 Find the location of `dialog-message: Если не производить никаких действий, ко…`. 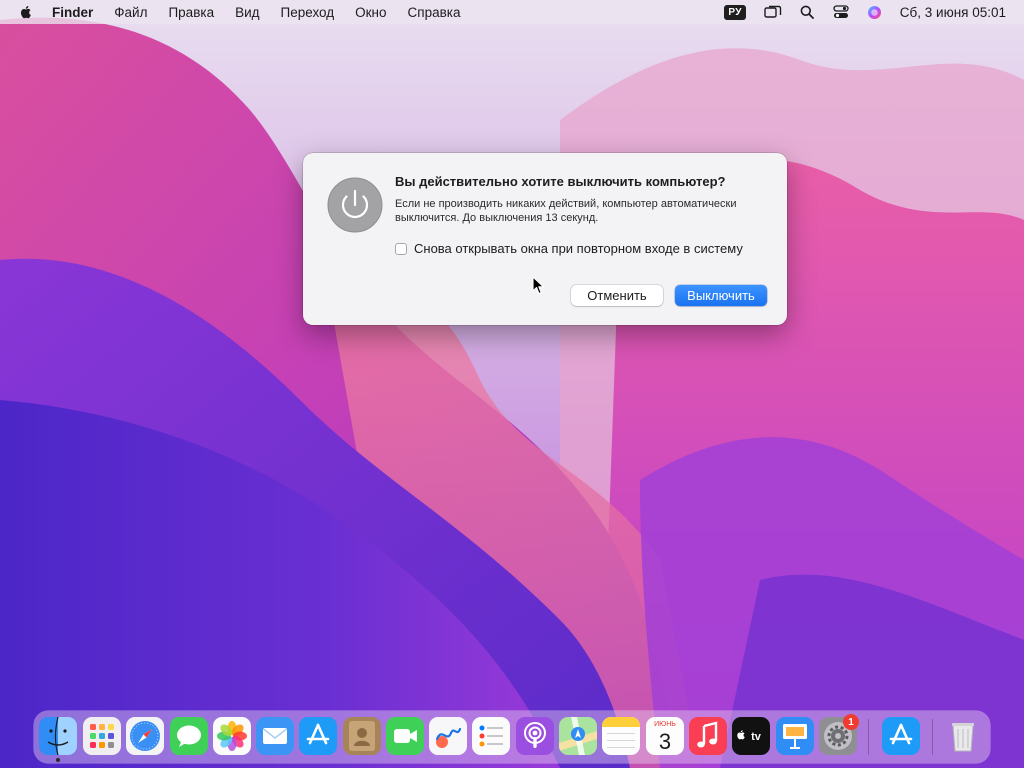

dialog-message: Если не производить никаких действий, ко… is located at coordinates (566, 211).